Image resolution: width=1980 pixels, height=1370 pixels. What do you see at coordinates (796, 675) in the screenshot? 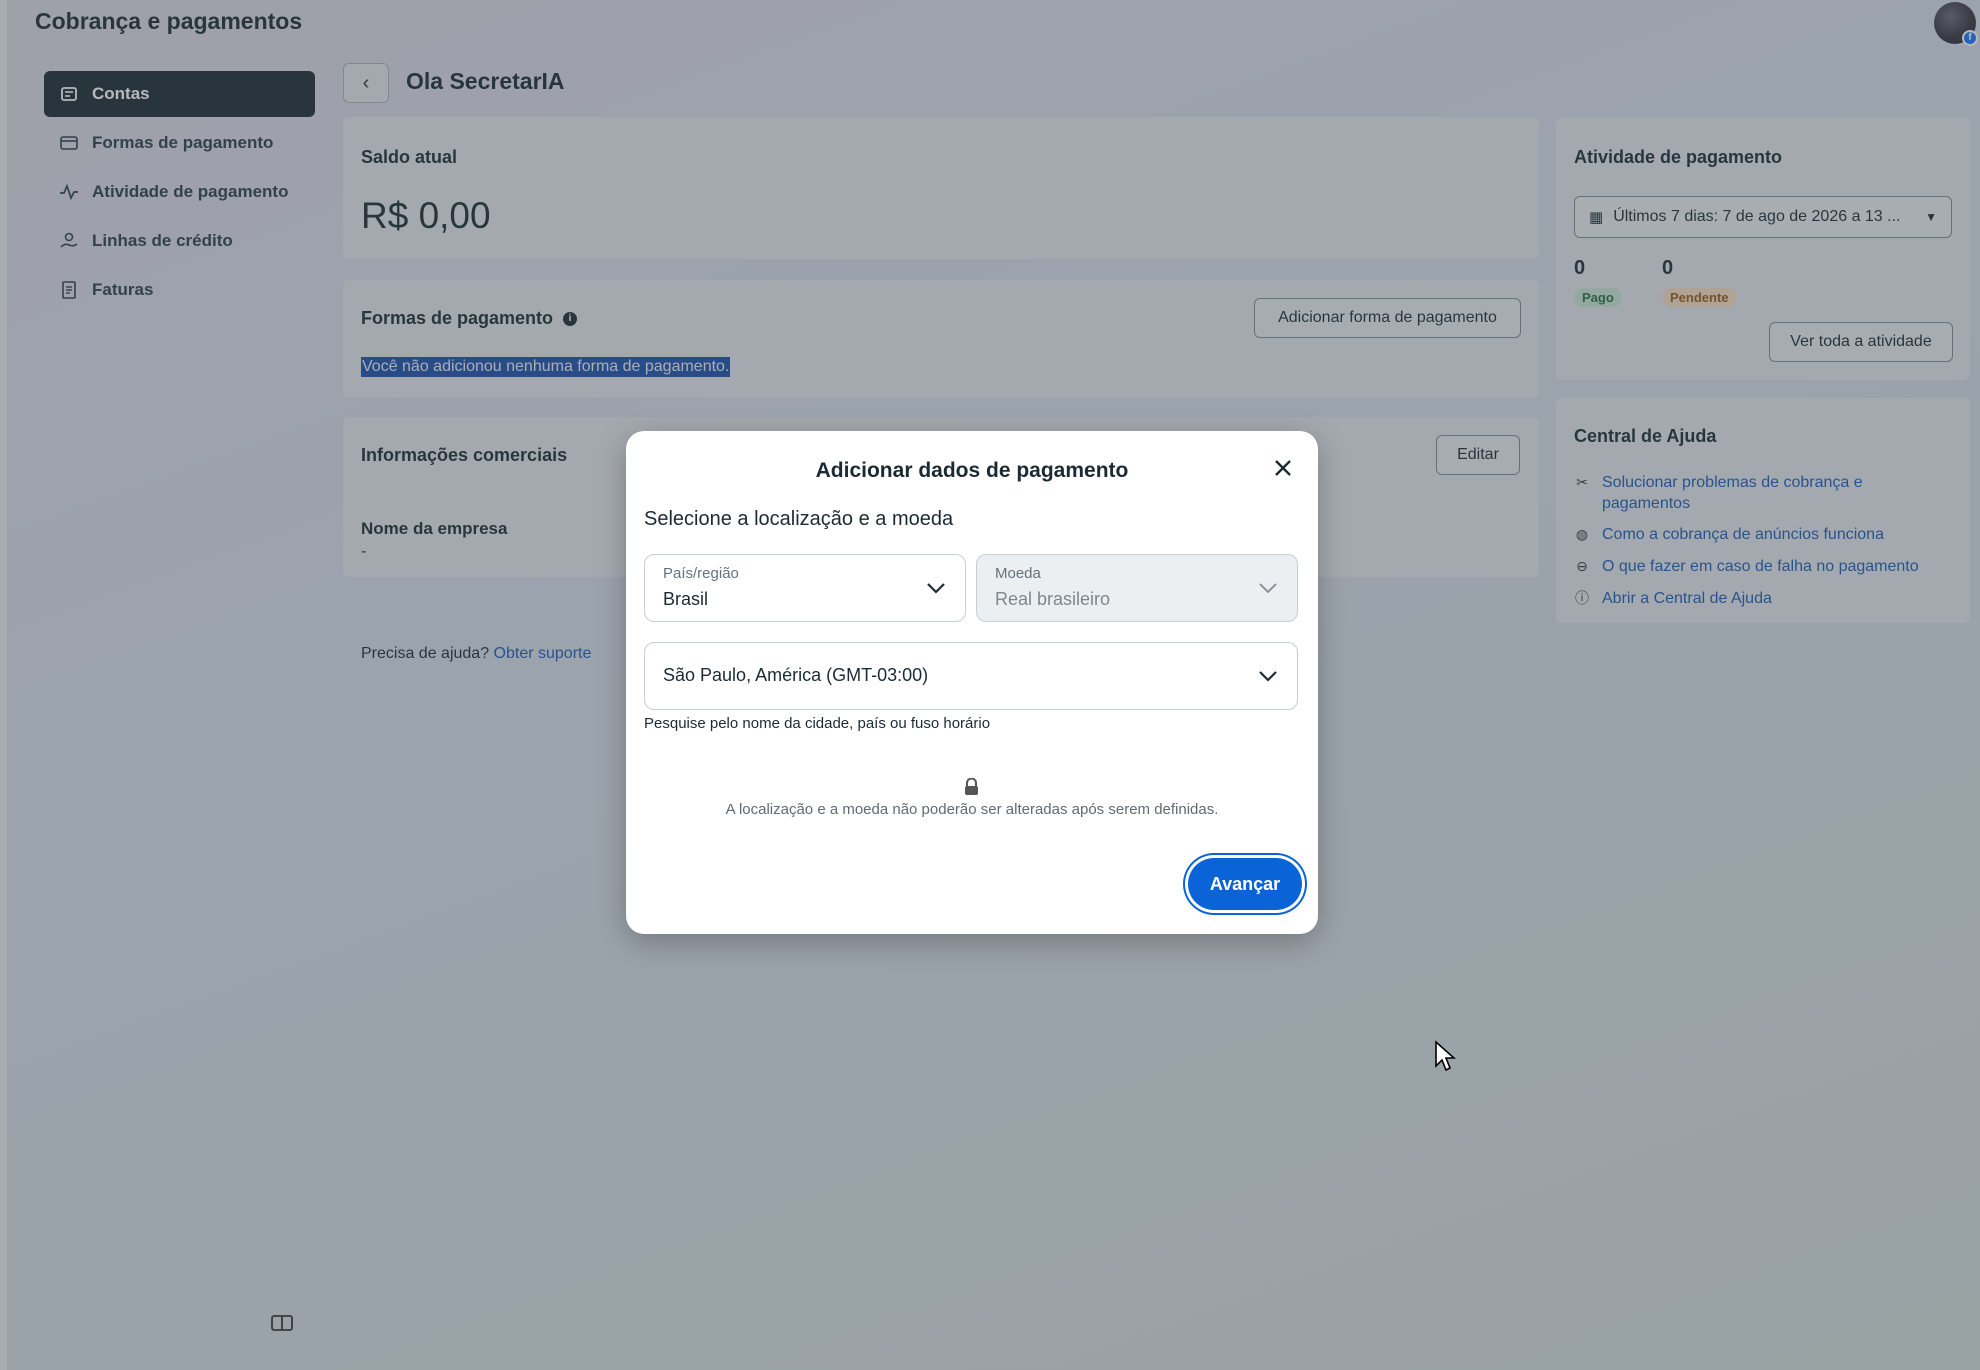
I see `timezone-value: São Paulo, América (GMT-03:00)` at bounding box center [796, 675].